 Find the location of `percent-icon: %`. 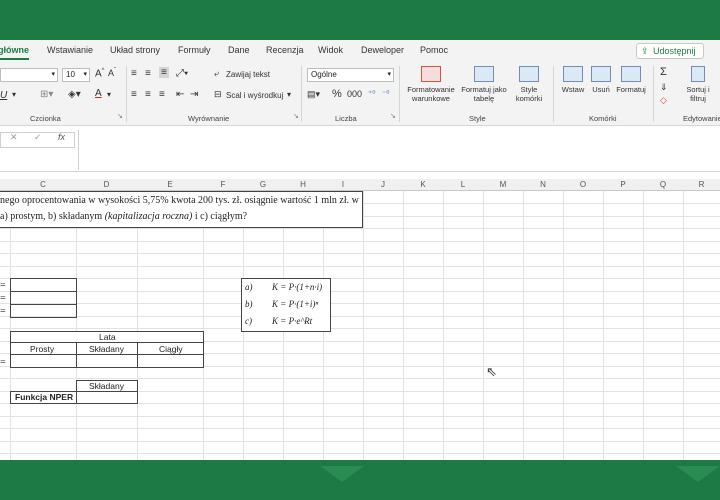

percent-icon: % is located at coordinates (337, 94).